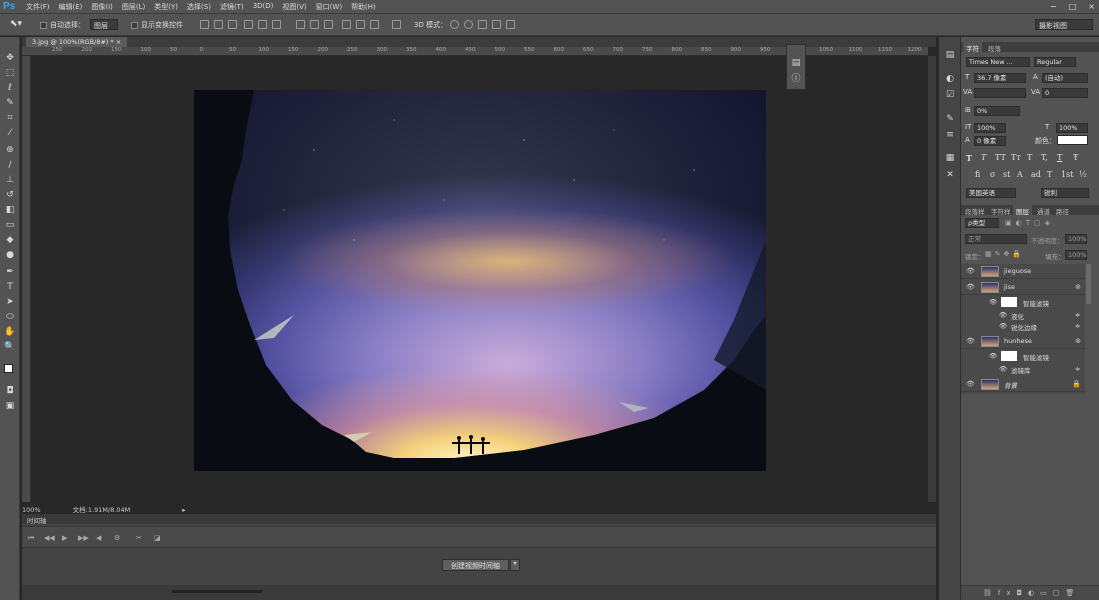 This screenshot has width=1099, height=600. Describe the element at coordinates (31, 510) in the screenshot. I see `status-zoom: 100%` at that location.